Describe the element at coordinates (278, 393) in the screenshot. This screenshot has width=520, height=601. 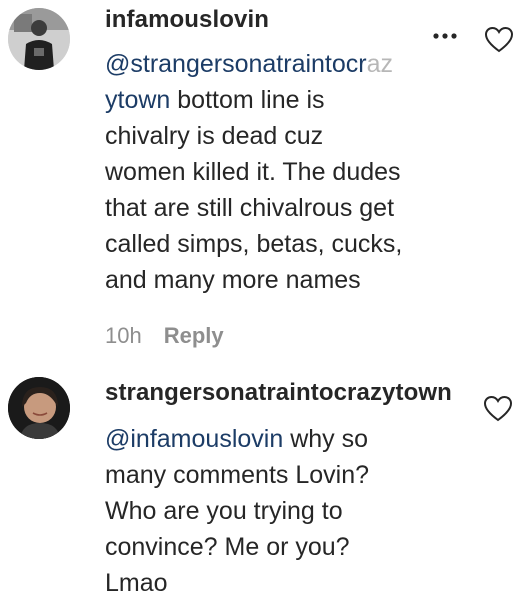
I see `comment-username: strangersonatraintocrazytown` at that location.